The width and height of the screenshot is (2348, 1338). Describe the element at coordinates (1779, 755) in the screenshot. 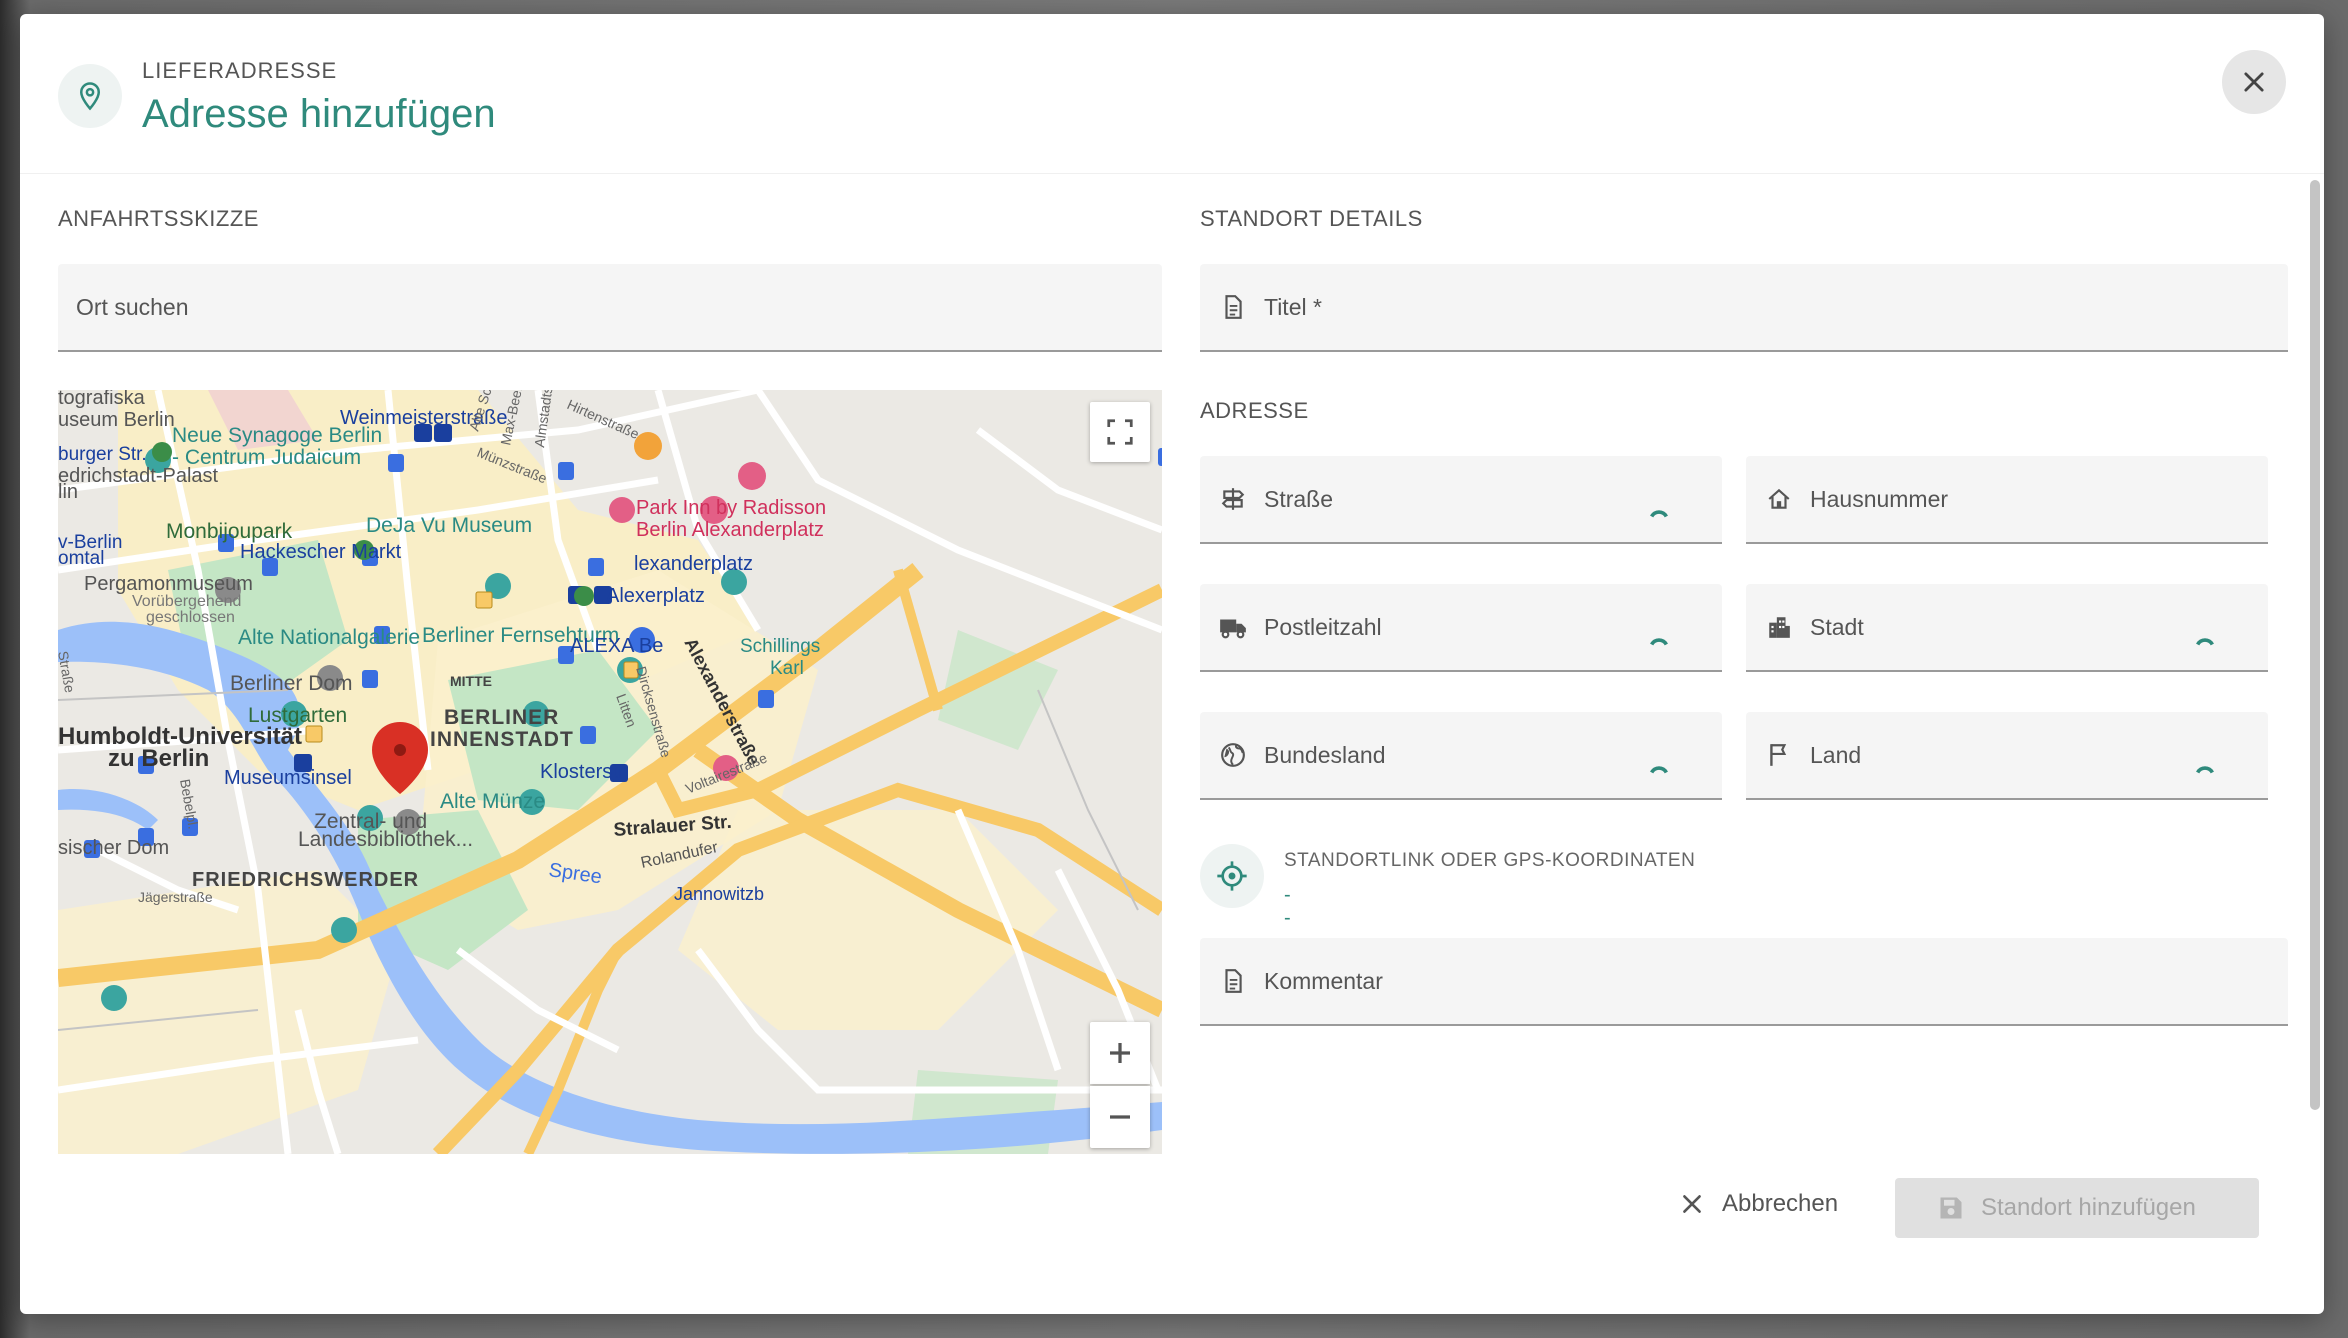

I see `flag-icon` at that location.